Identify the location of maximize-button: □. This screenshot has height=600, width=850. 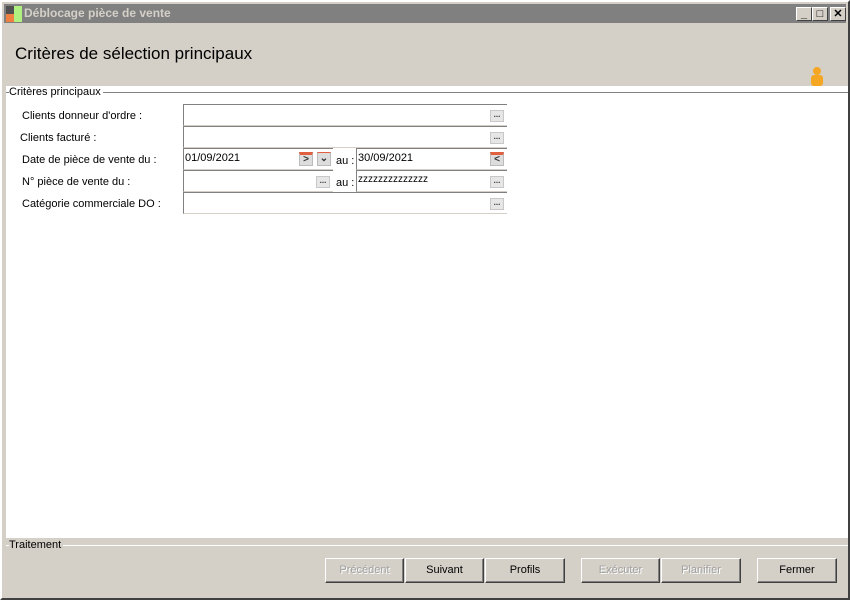
(820, 14).